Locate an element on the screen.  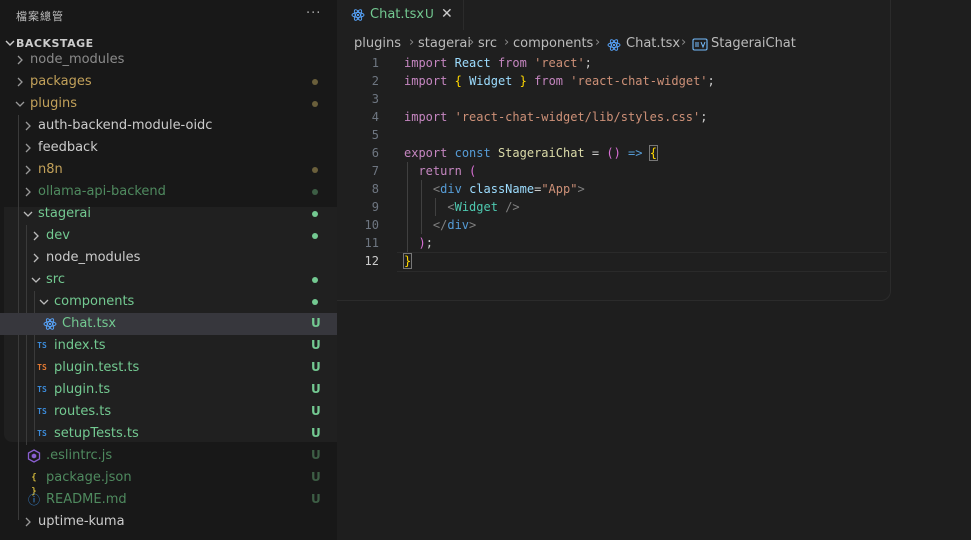
line-number: 7 is located at coordinates (375, 171).